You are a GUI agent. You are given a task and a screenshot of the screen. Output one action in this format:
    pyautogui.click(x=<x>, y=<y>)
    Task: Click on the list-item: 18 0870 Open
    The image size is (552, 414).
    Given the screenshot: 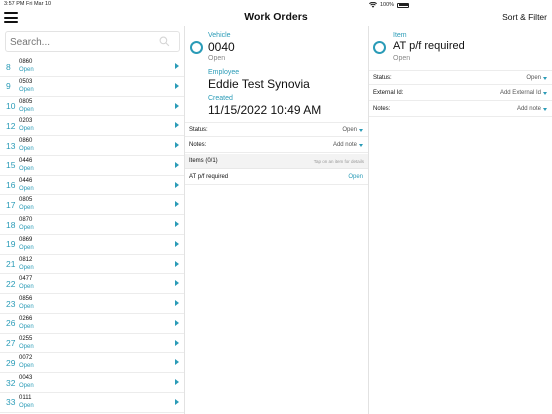 What is the action you would take?
    pyautogui.click(x=92, y=225)
    